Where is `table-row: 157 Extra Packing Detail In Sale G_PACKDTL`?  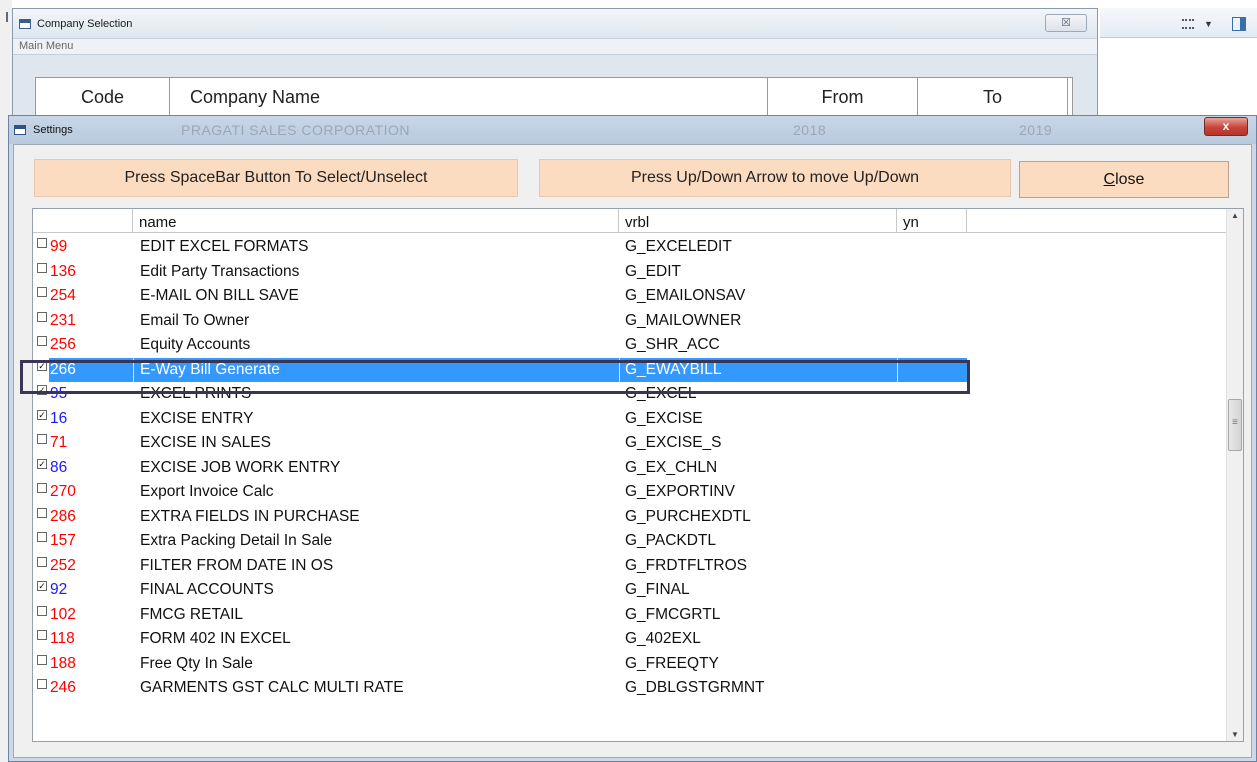 table-row: 157 Extra Packing Detail In Sale G_PACKDTL is located at coordinates (630, 541).